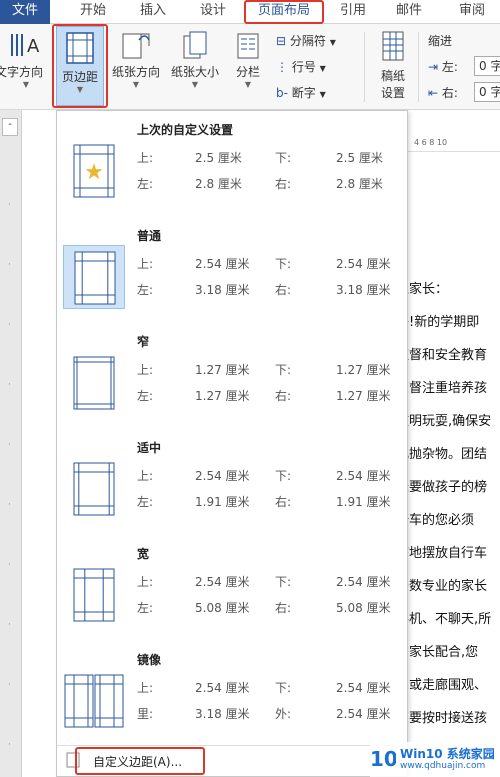 Image resolution: width=500 pixels, height=777 pixels. I want to click on columns-icon, so click(248, 46).